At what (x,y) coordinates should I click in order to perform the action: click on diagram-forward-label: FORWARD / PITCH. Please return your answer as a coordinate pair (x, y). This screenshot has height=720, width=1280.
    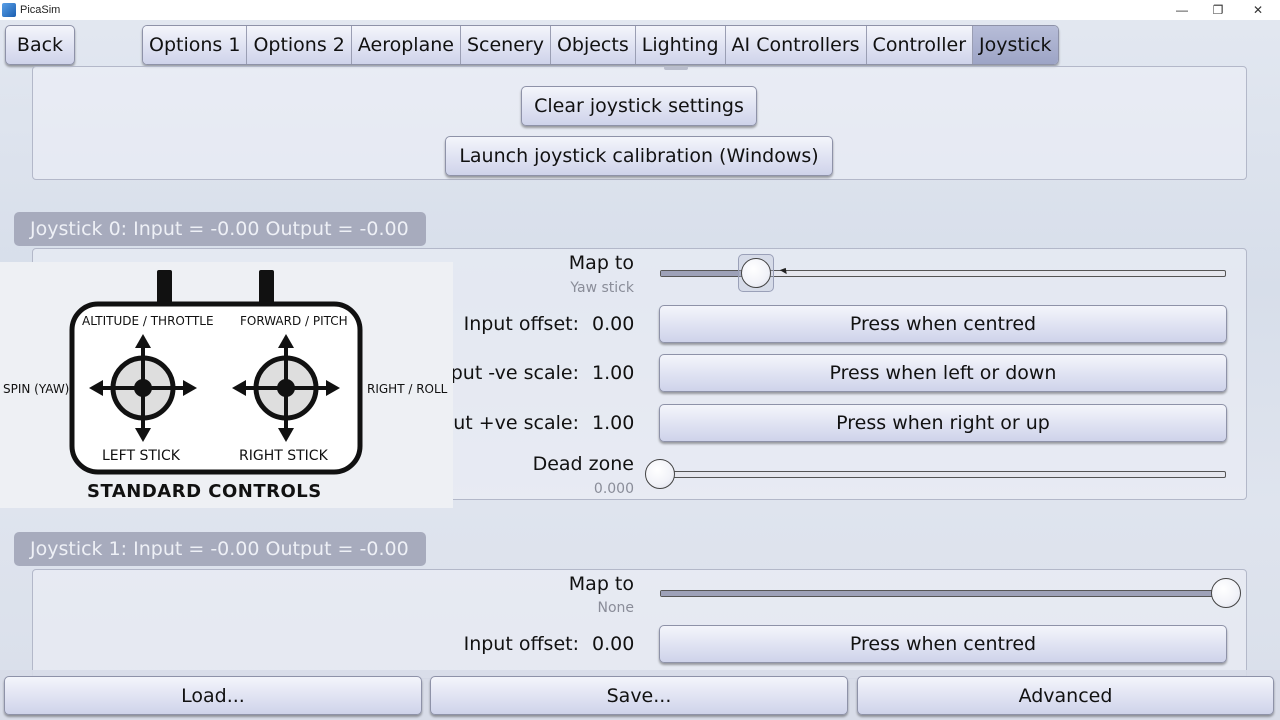
    Looking at the image, I should click on (294, 321).